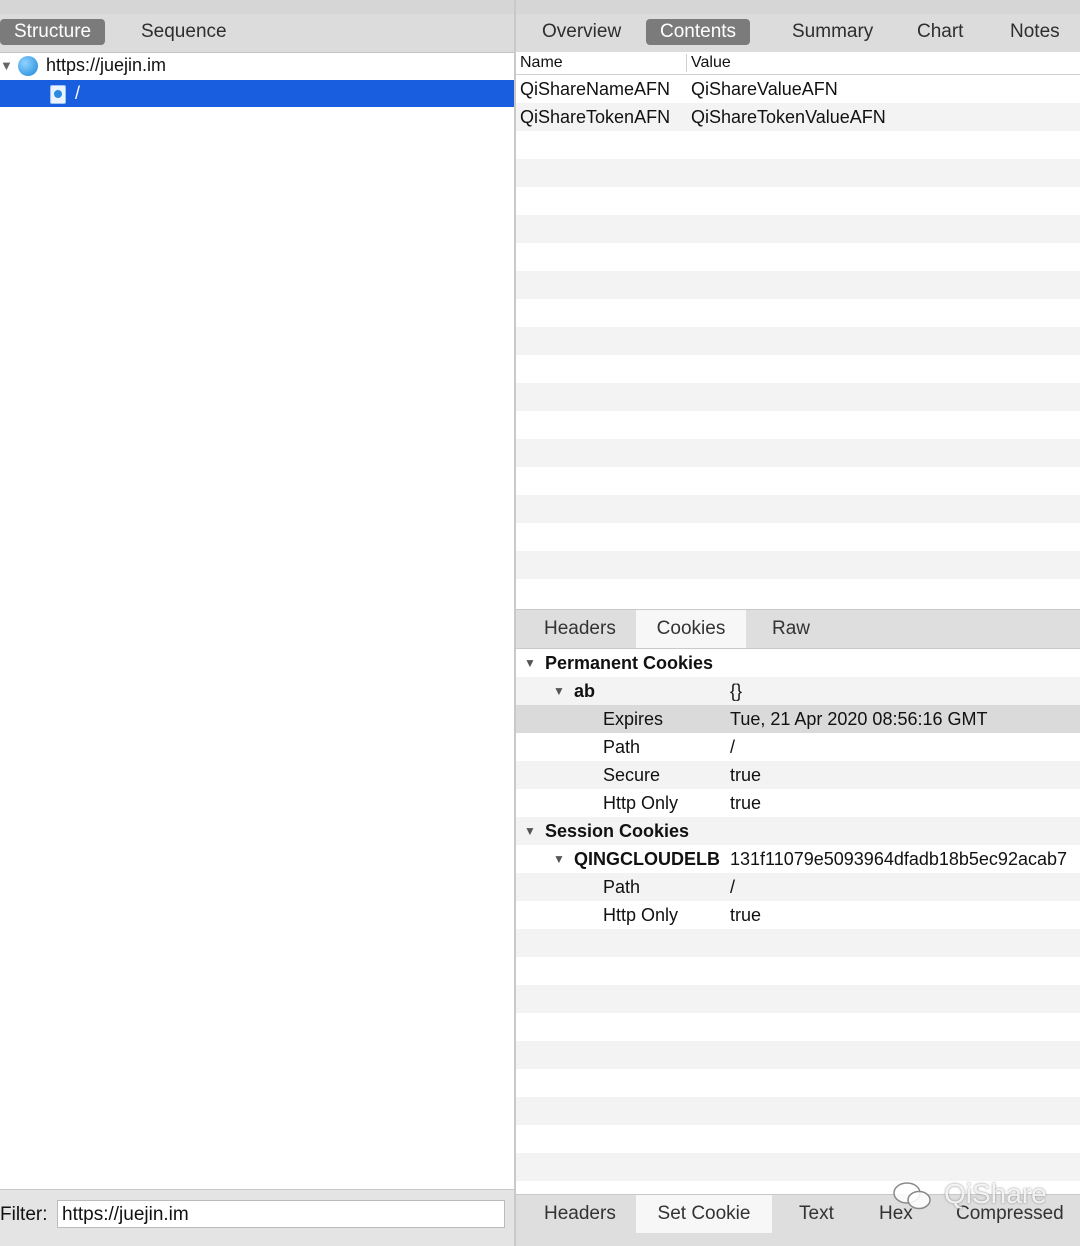 This screenshot has width=1080, height=1246. I want to click on cookie-attr-row: Expires Tue, 21 Apr 2020 08:56:16 GMT, so click(798, 719).